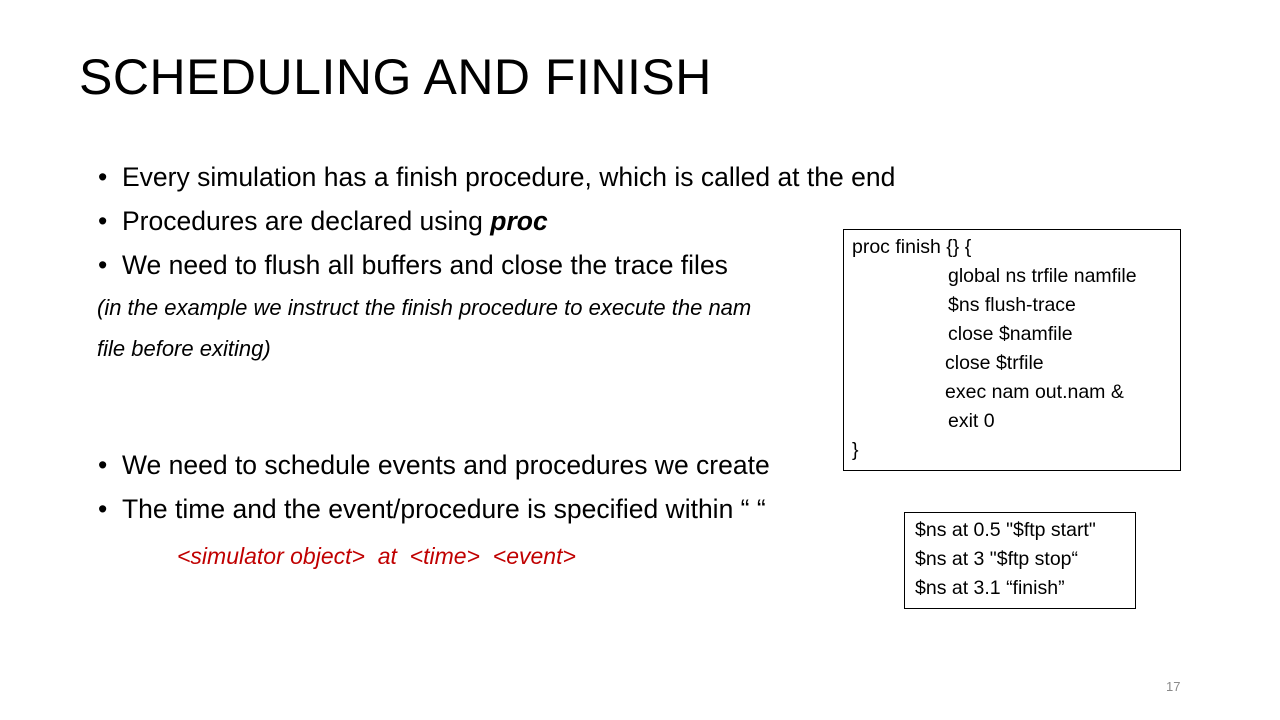  Describe the element at coordinates (912, 247) in the screenshot. I see `code-line: proc finish {} {` at that location.